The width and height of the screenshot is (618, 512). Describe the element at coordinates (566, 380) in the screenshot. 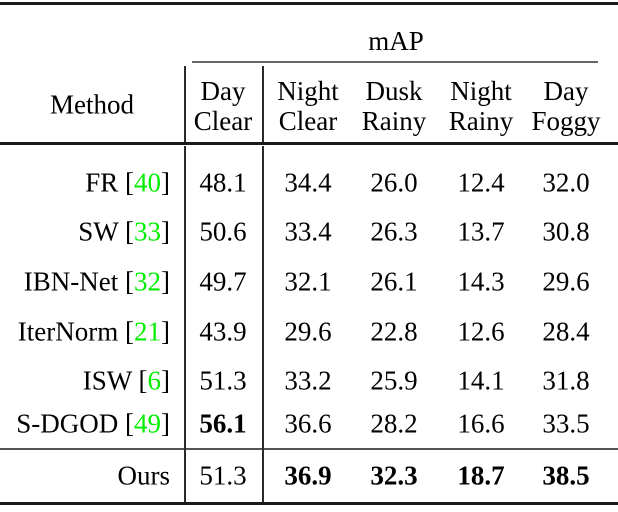

I see `data-cell: 31.8` at that location.